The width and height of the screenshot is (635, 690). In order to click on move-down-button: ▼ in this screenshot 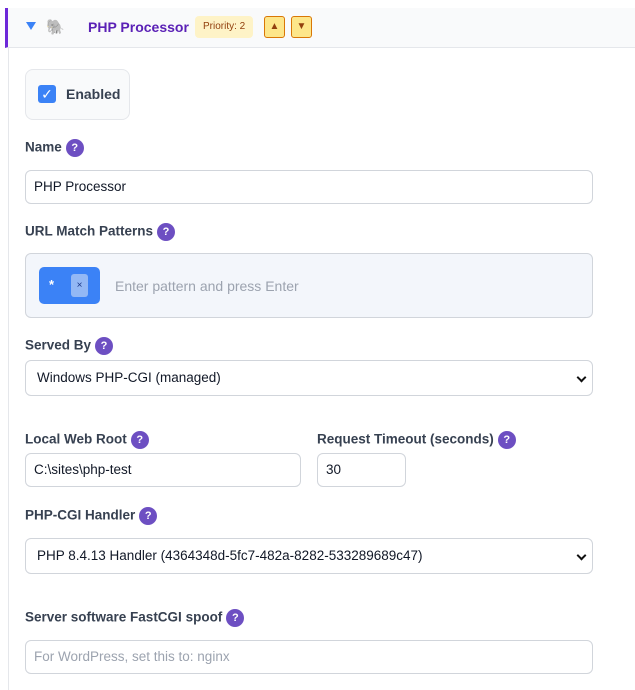, I will do `click(301, 27)`.